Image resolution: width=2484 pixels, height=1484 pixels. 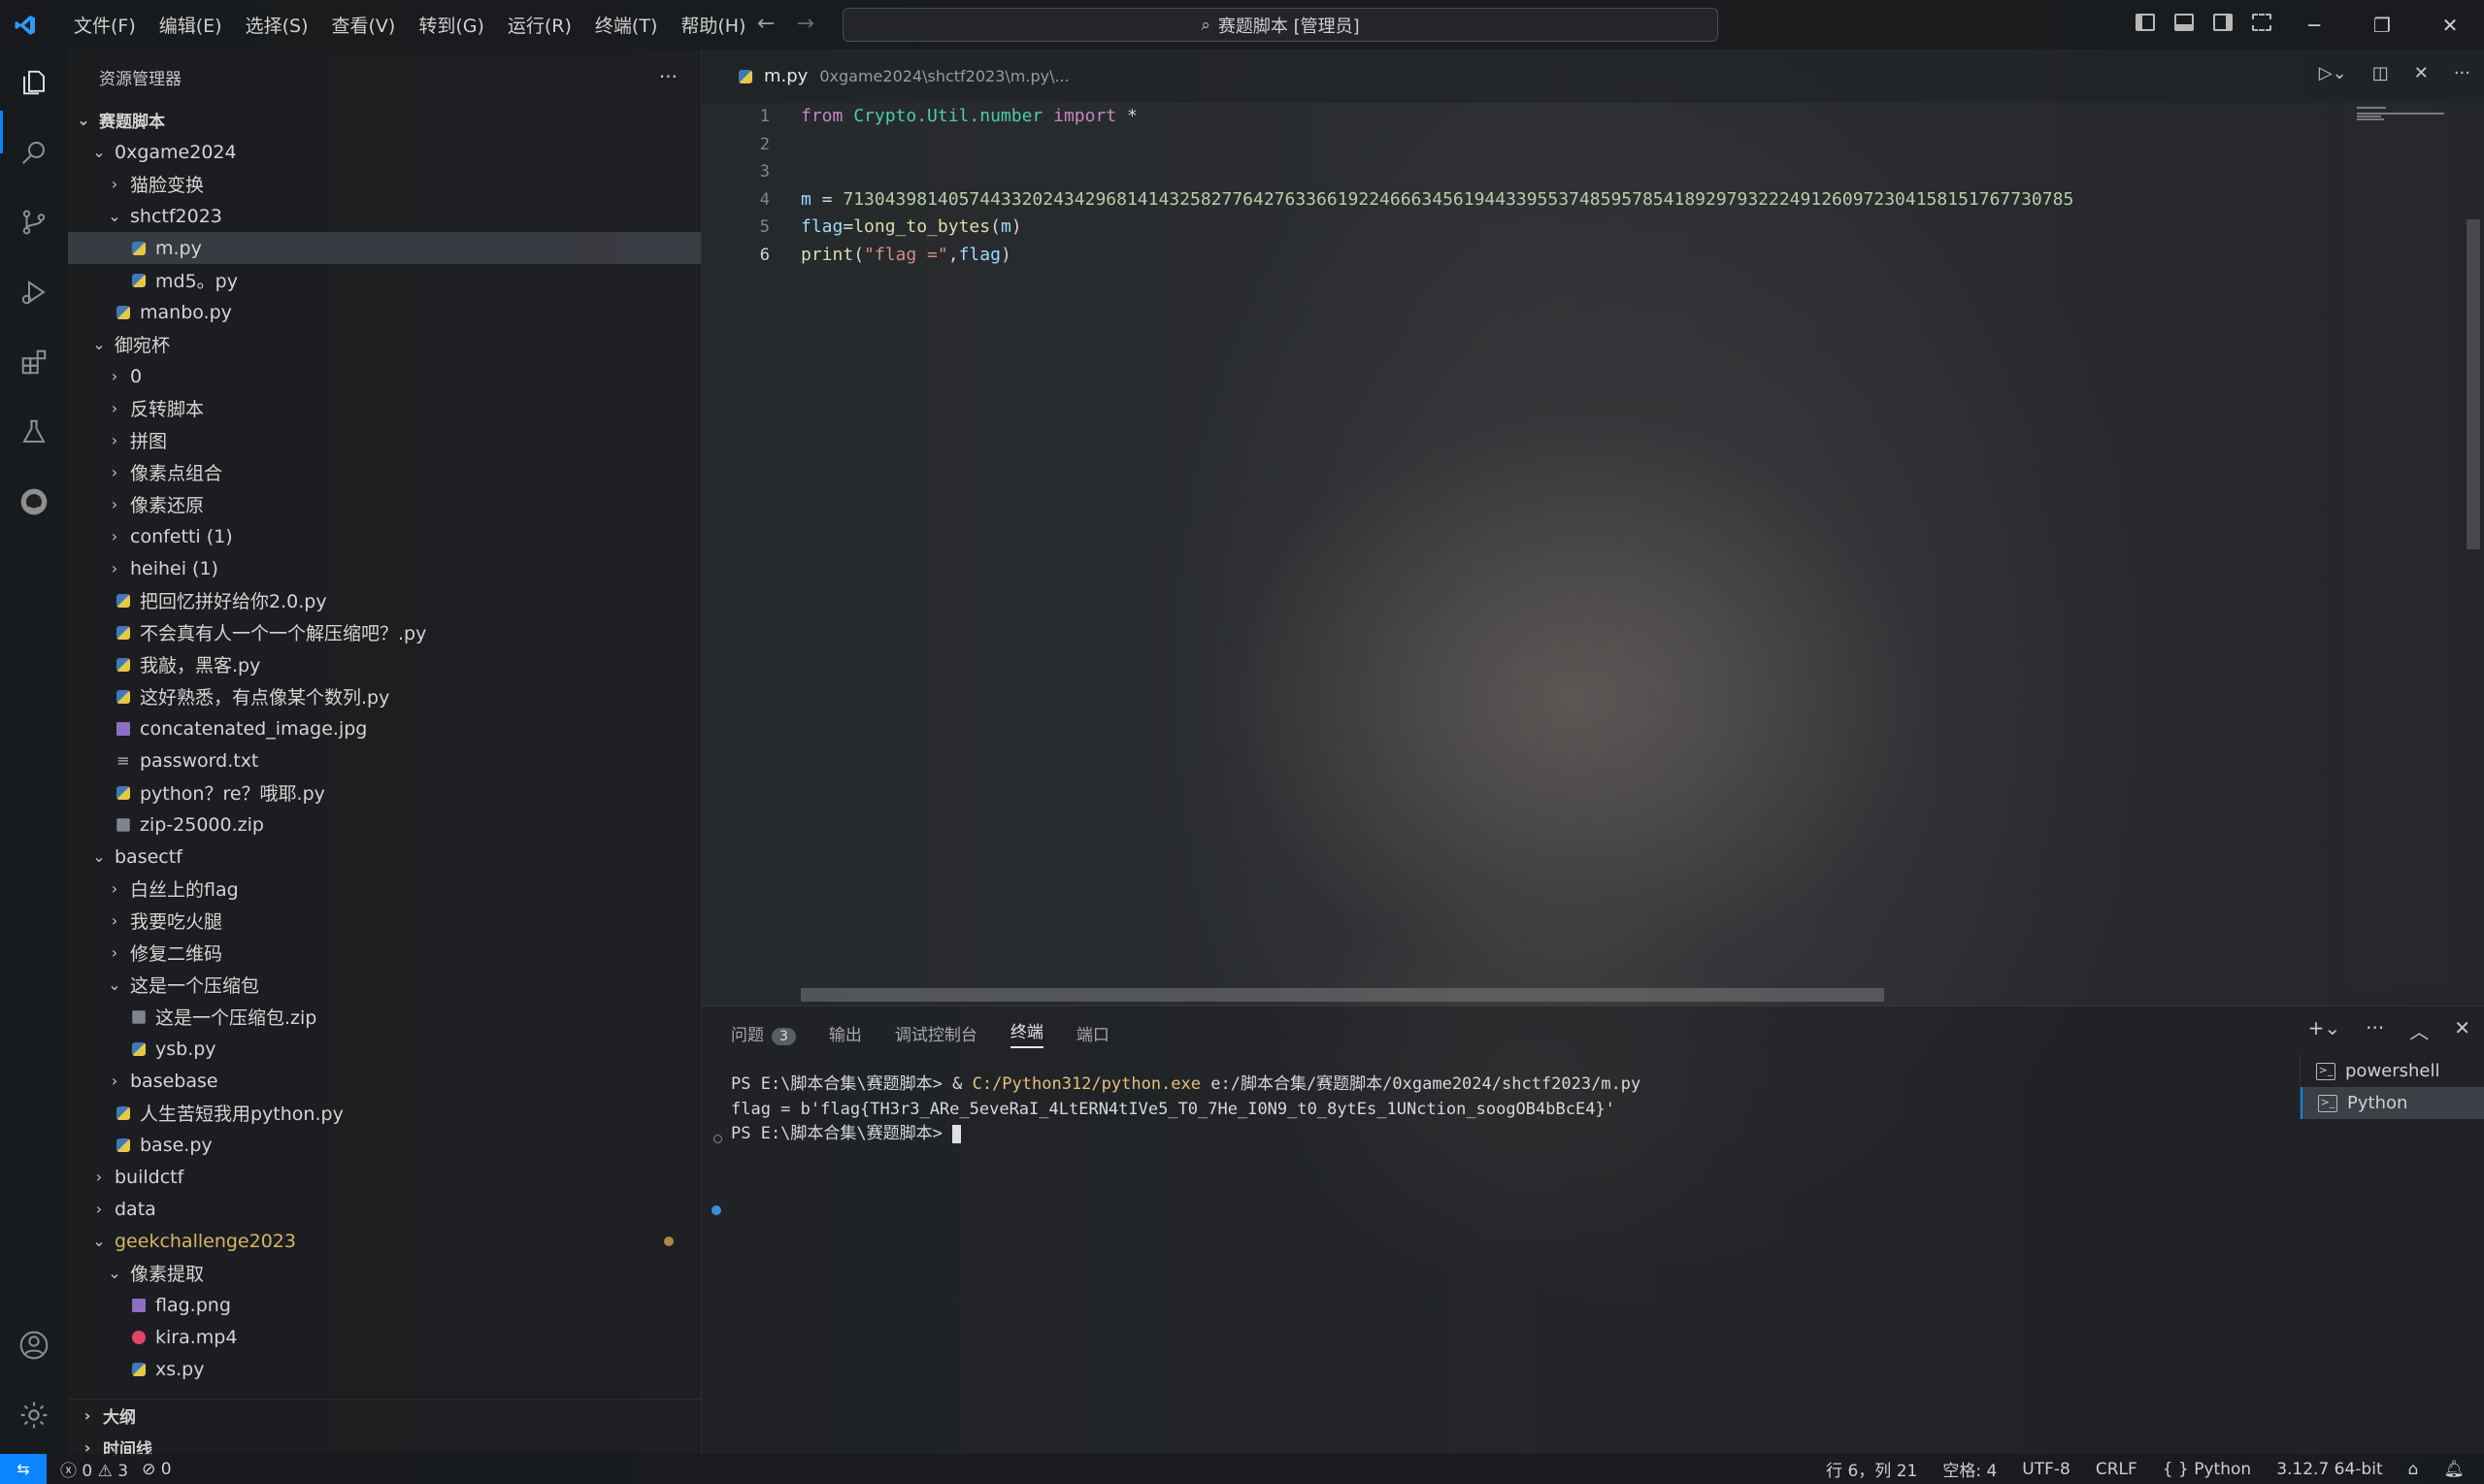 I want to click on menu-go: 转到(G), so click(x=451, y=25).